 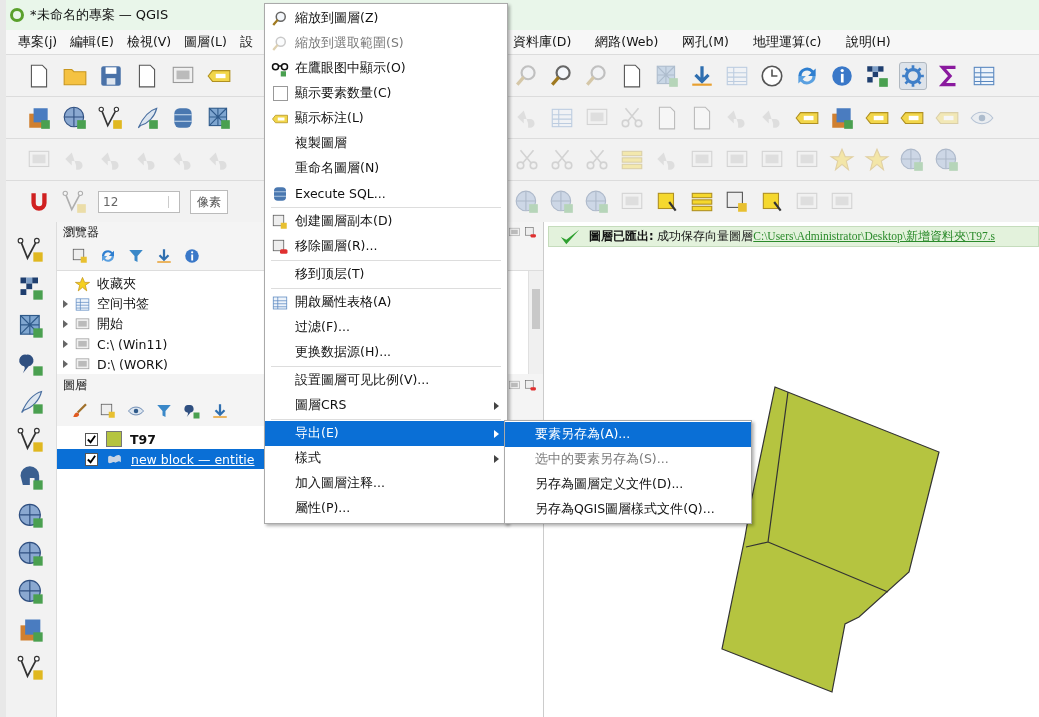 I want to click on database-icon, so click(x=280, y=193).